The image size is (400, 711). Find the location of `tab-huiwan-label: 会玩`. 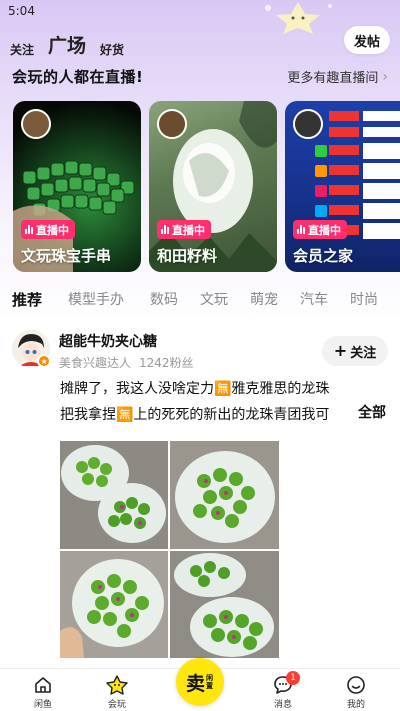

tab-huiwan-label: 会玩 is located at coordinates (116, 705).